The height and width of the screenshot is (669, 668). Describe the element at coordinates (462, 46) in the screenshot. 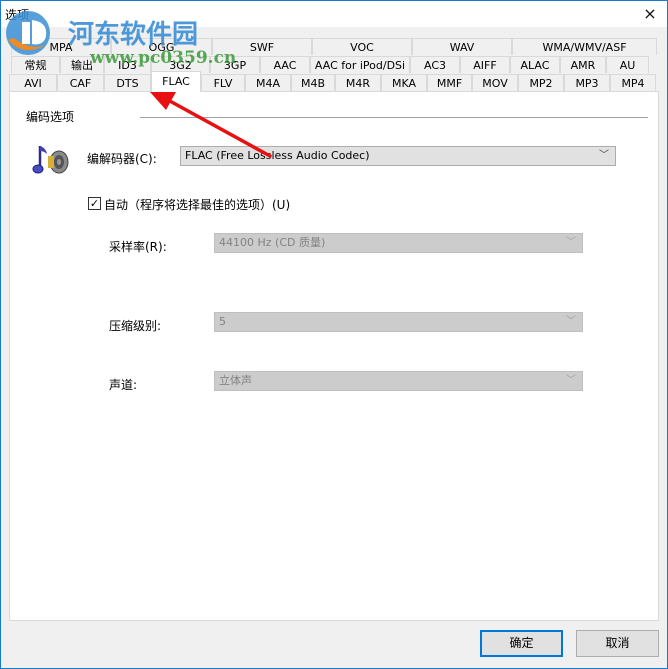

I see `tab-wav: WAV` at that location.